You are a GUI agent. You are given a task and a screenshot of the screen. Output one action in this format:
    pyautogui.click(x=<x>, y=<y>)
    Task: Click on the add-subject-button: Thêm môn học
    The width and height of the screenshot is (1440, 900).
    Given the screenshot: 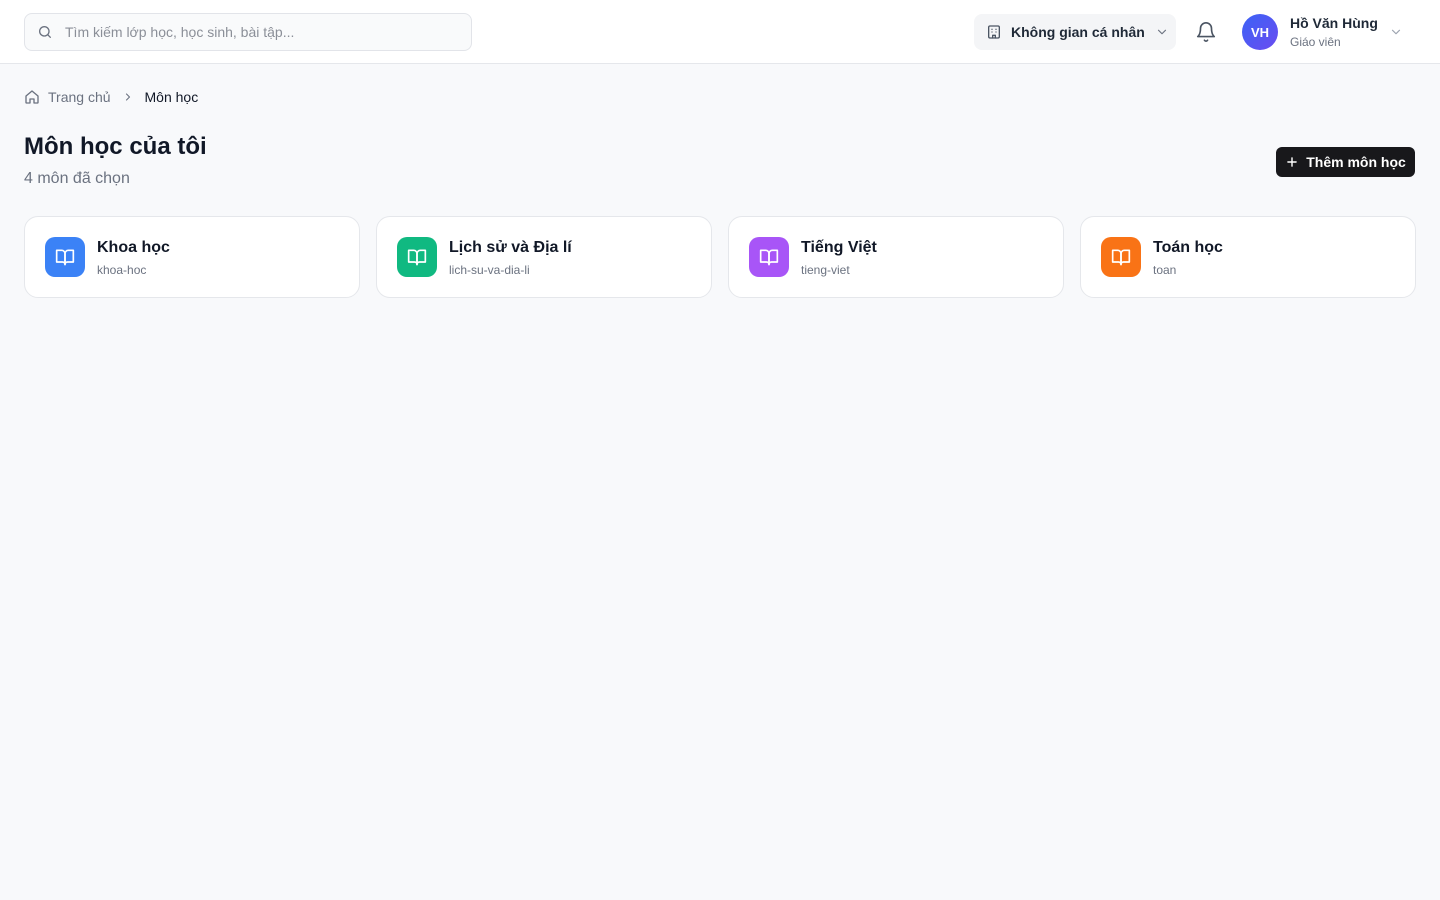 What is the action you would take?
    pyautogui.click(x=1345, y=162)
    